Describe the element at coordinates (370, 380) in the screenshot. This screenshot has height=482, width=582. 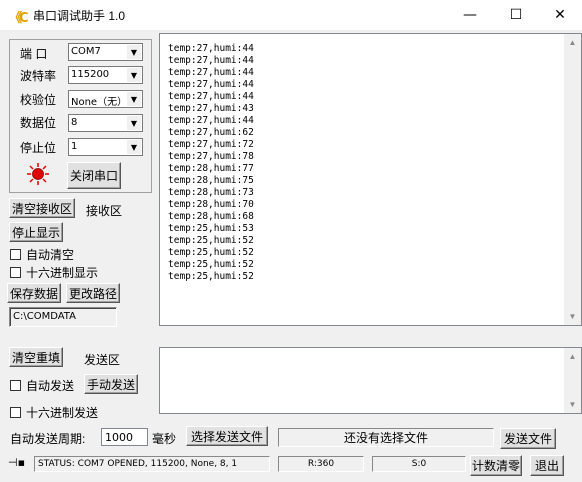
I see `send-textarea: ▲ ▼` at that location.